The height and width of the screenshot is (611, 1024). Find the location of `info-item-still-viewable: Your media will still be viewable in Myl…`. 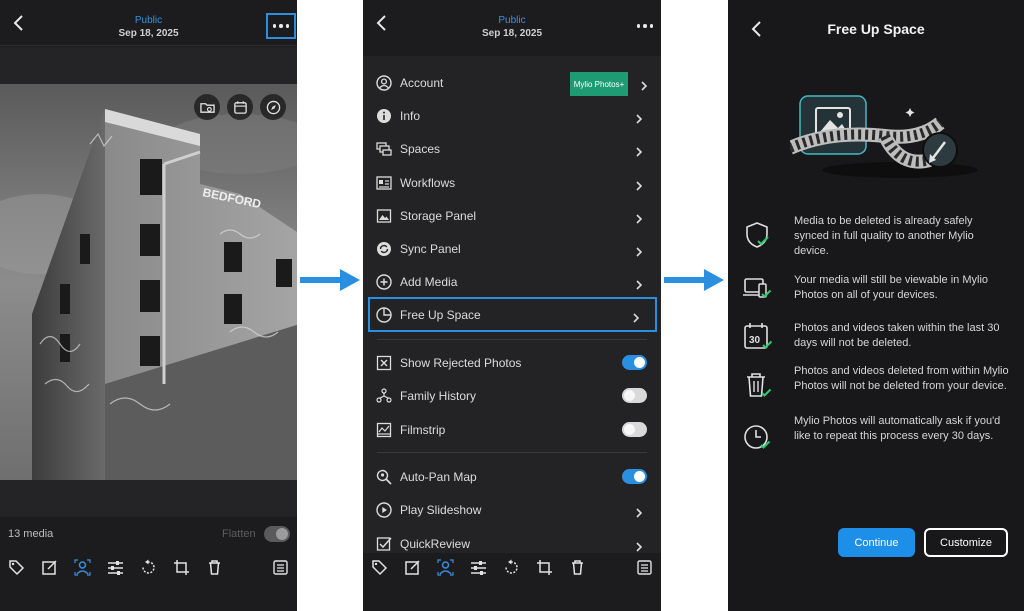

info-item-still-viewable: Your media will still be viewable in Myl… is located at coordinates (876, 289).